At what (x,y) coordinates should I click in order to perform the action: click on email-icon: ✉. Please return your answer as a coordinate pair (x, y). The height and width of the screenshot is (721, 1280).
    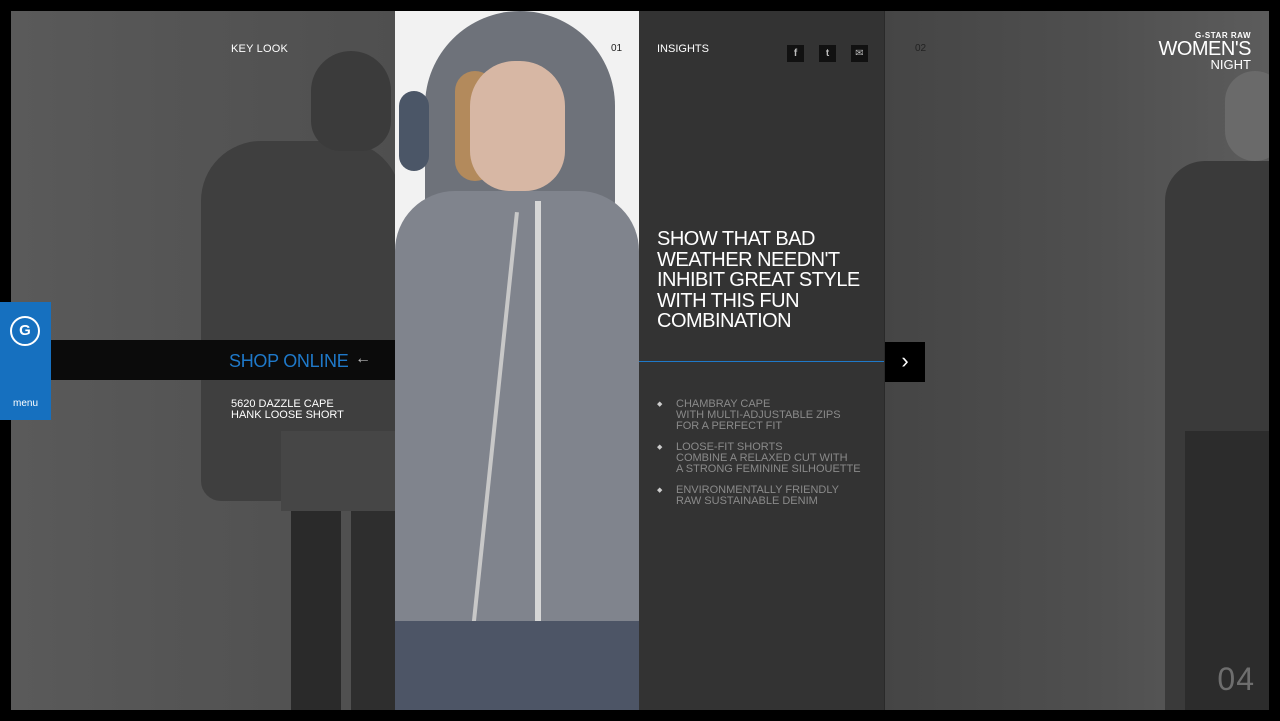
    Looking at the image, I should click on (859, 53).